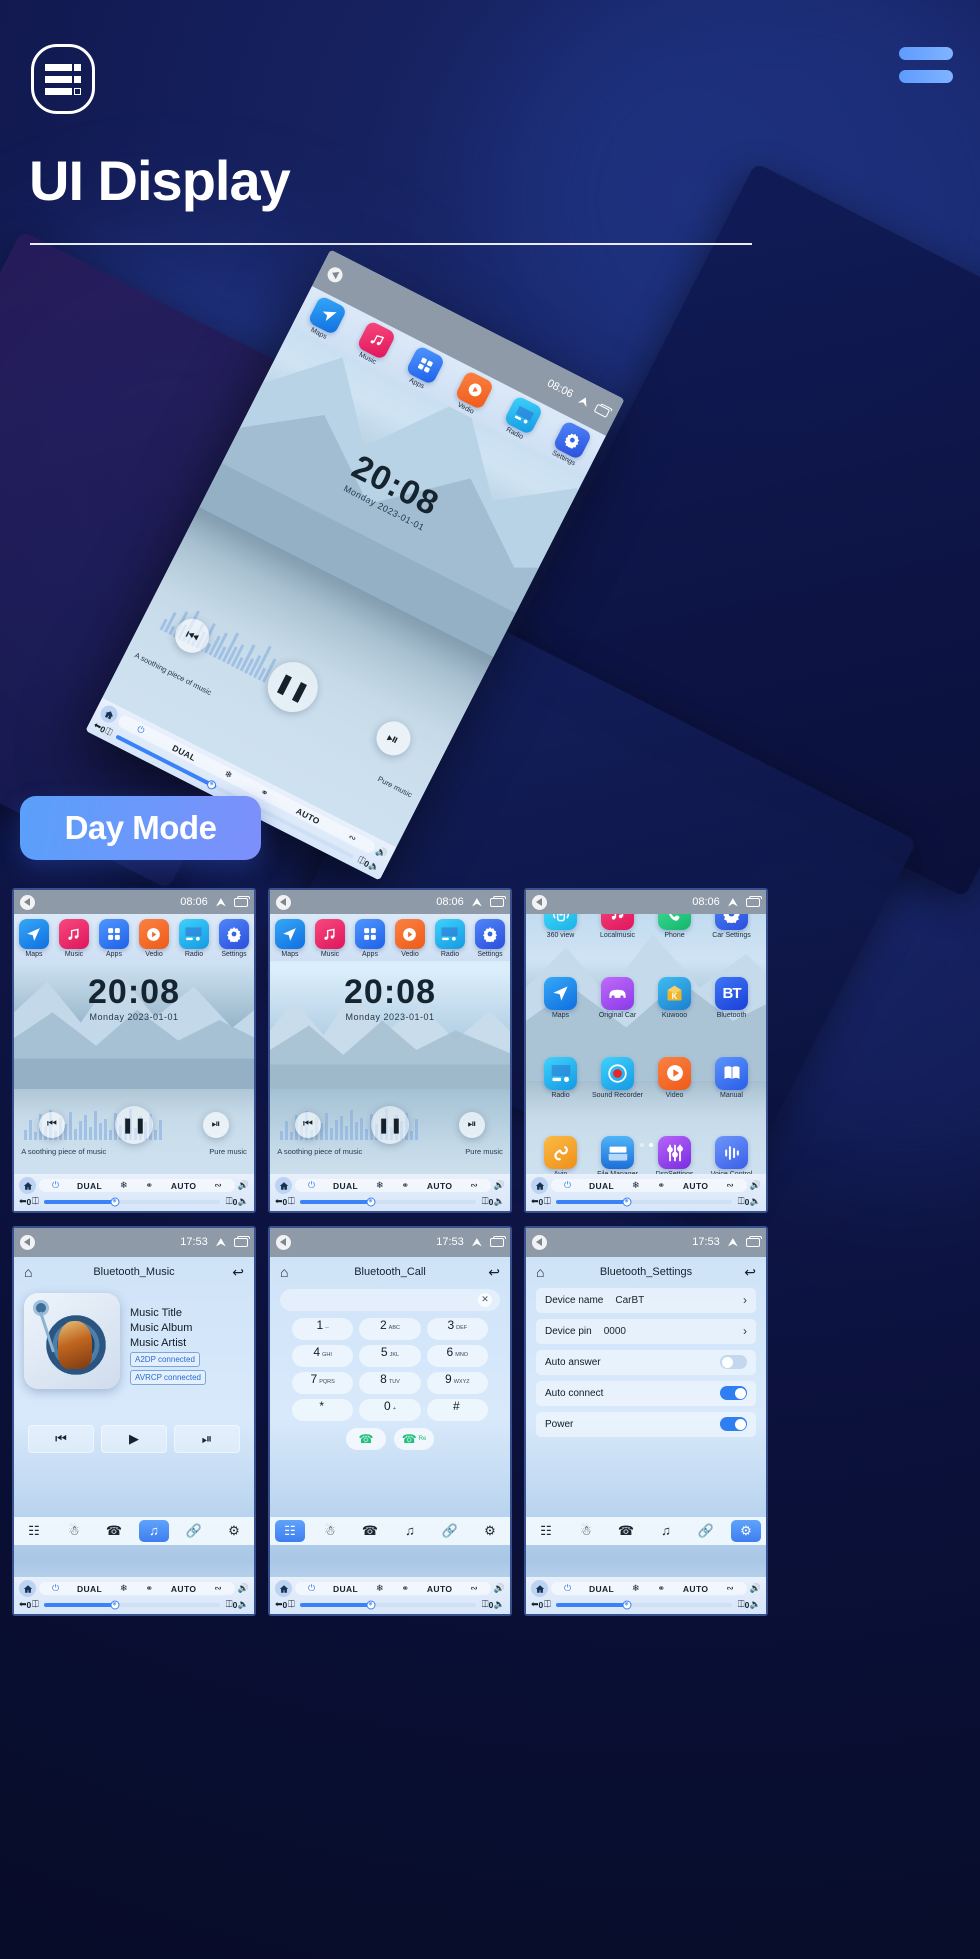 Image resolution: width=980 pixels, height=1959 pixels. What do you see at coordinates (674, 1014) in the screenshot?
I see `app-kuwooo: K Kuwooo` at bounding box center [674, 1014].